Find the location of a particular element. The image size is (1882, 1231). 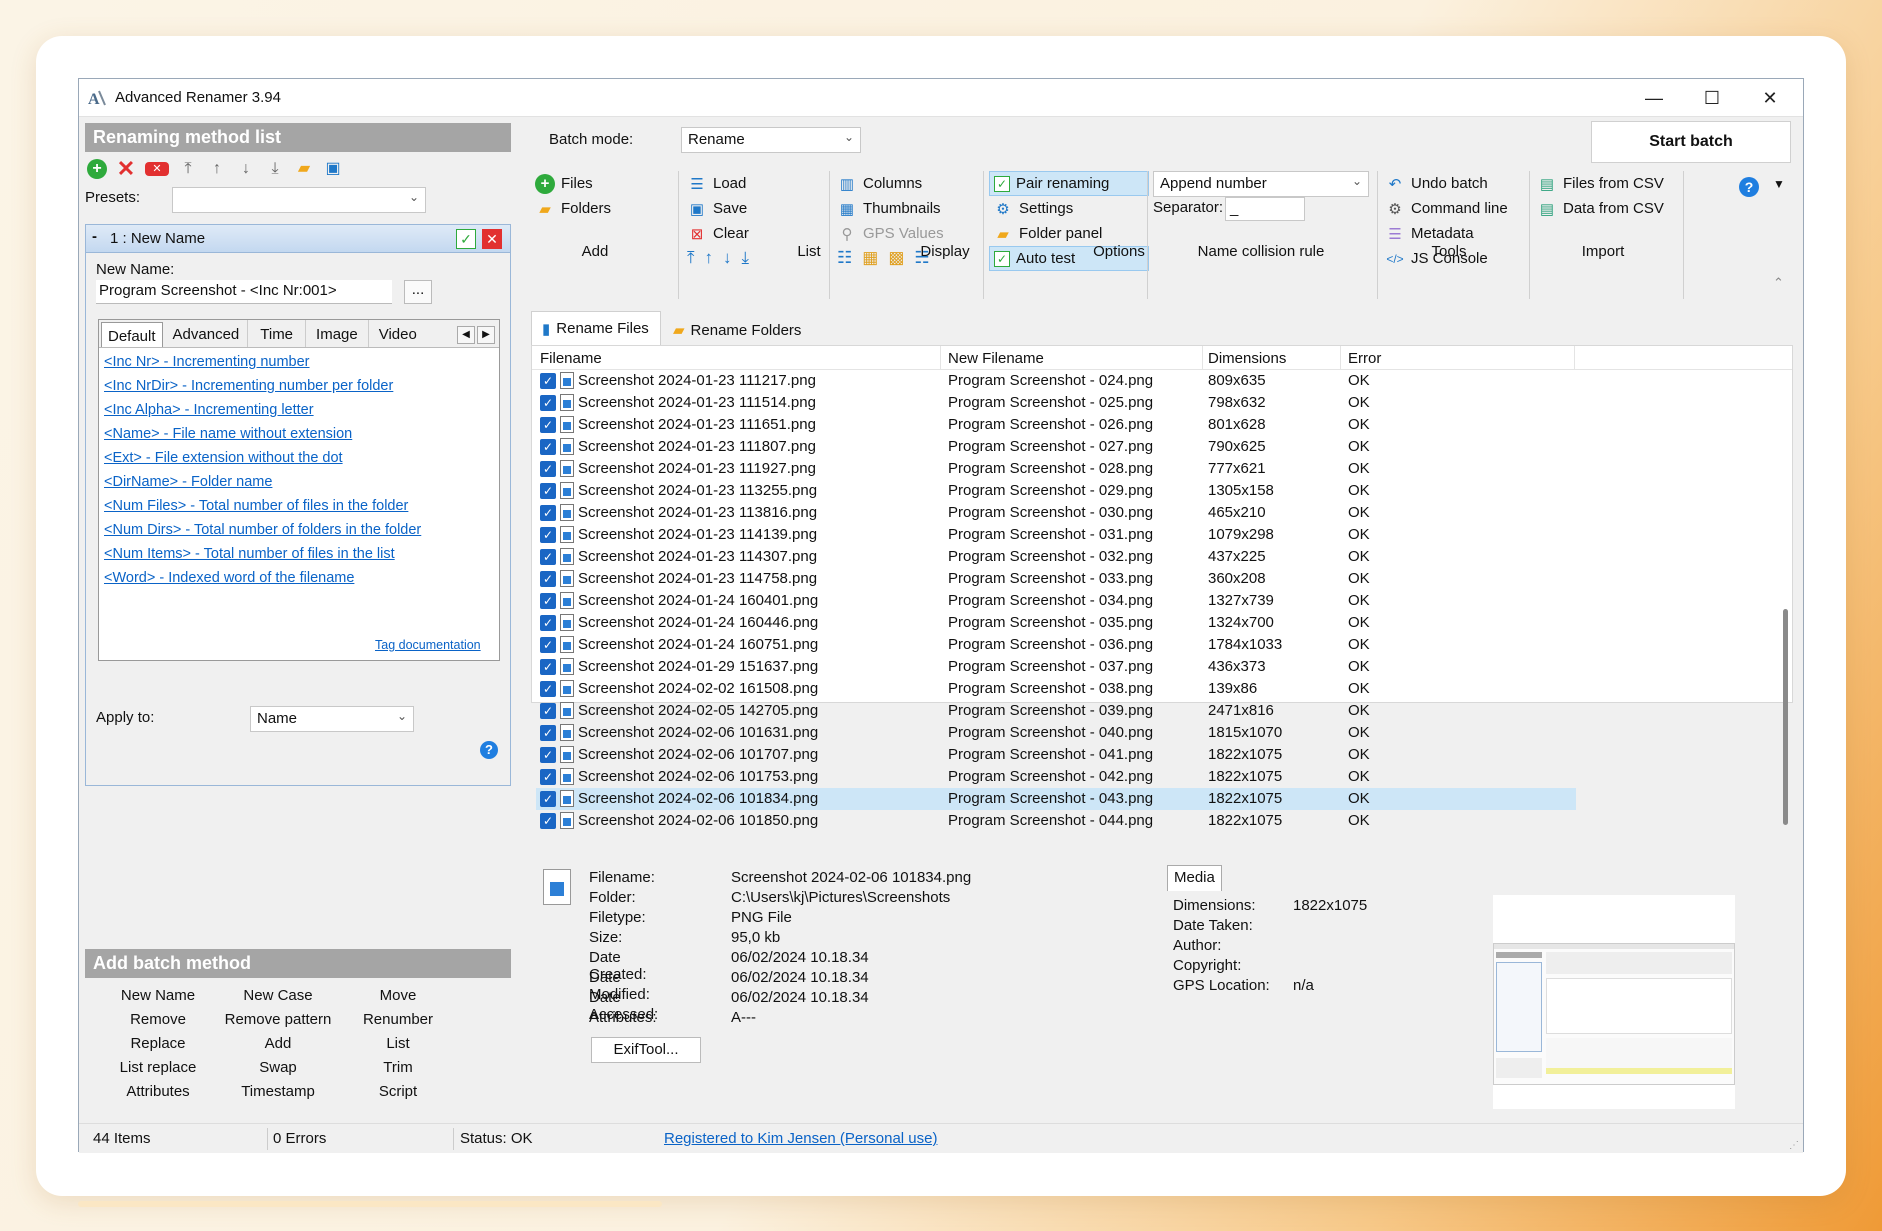

enable-check-icon: ✓ is located at coordinates (466, 239).